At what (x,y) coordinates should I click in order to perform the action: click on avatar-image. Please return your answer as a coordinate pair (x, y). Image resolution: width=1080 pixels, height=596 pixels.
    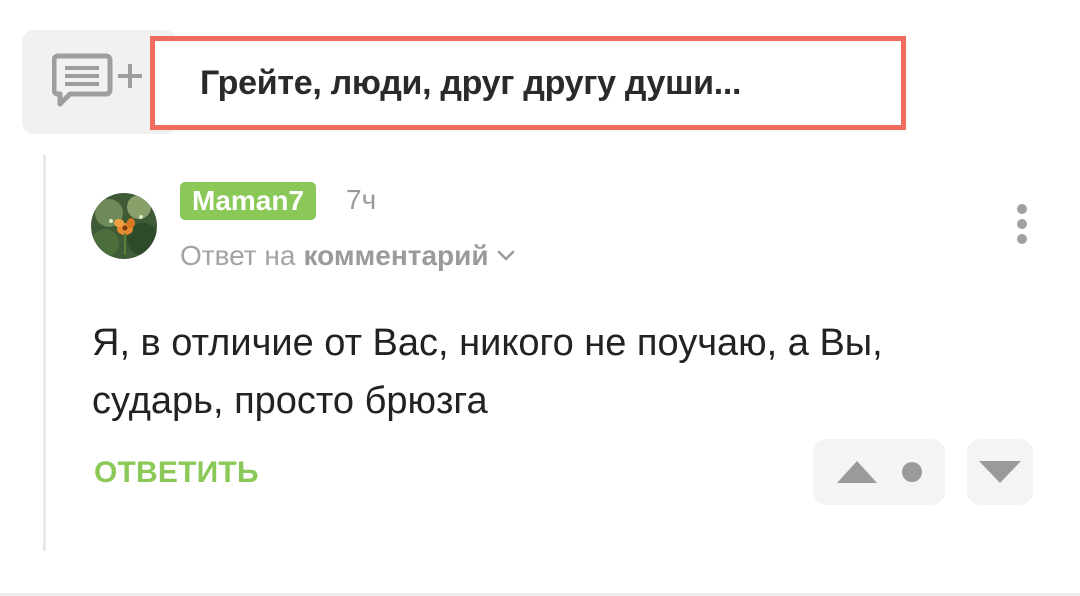
    Looking at the image, I should click on (124, 226).